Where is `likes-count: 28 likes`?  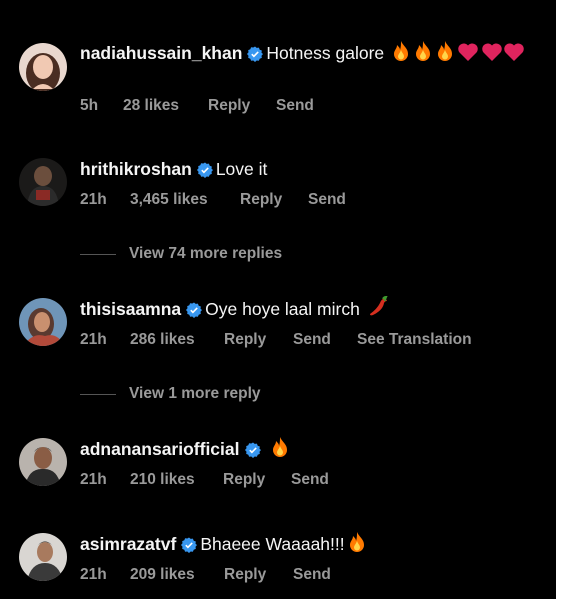 likes-count: 28 likes is located at coordinates (151, 106).